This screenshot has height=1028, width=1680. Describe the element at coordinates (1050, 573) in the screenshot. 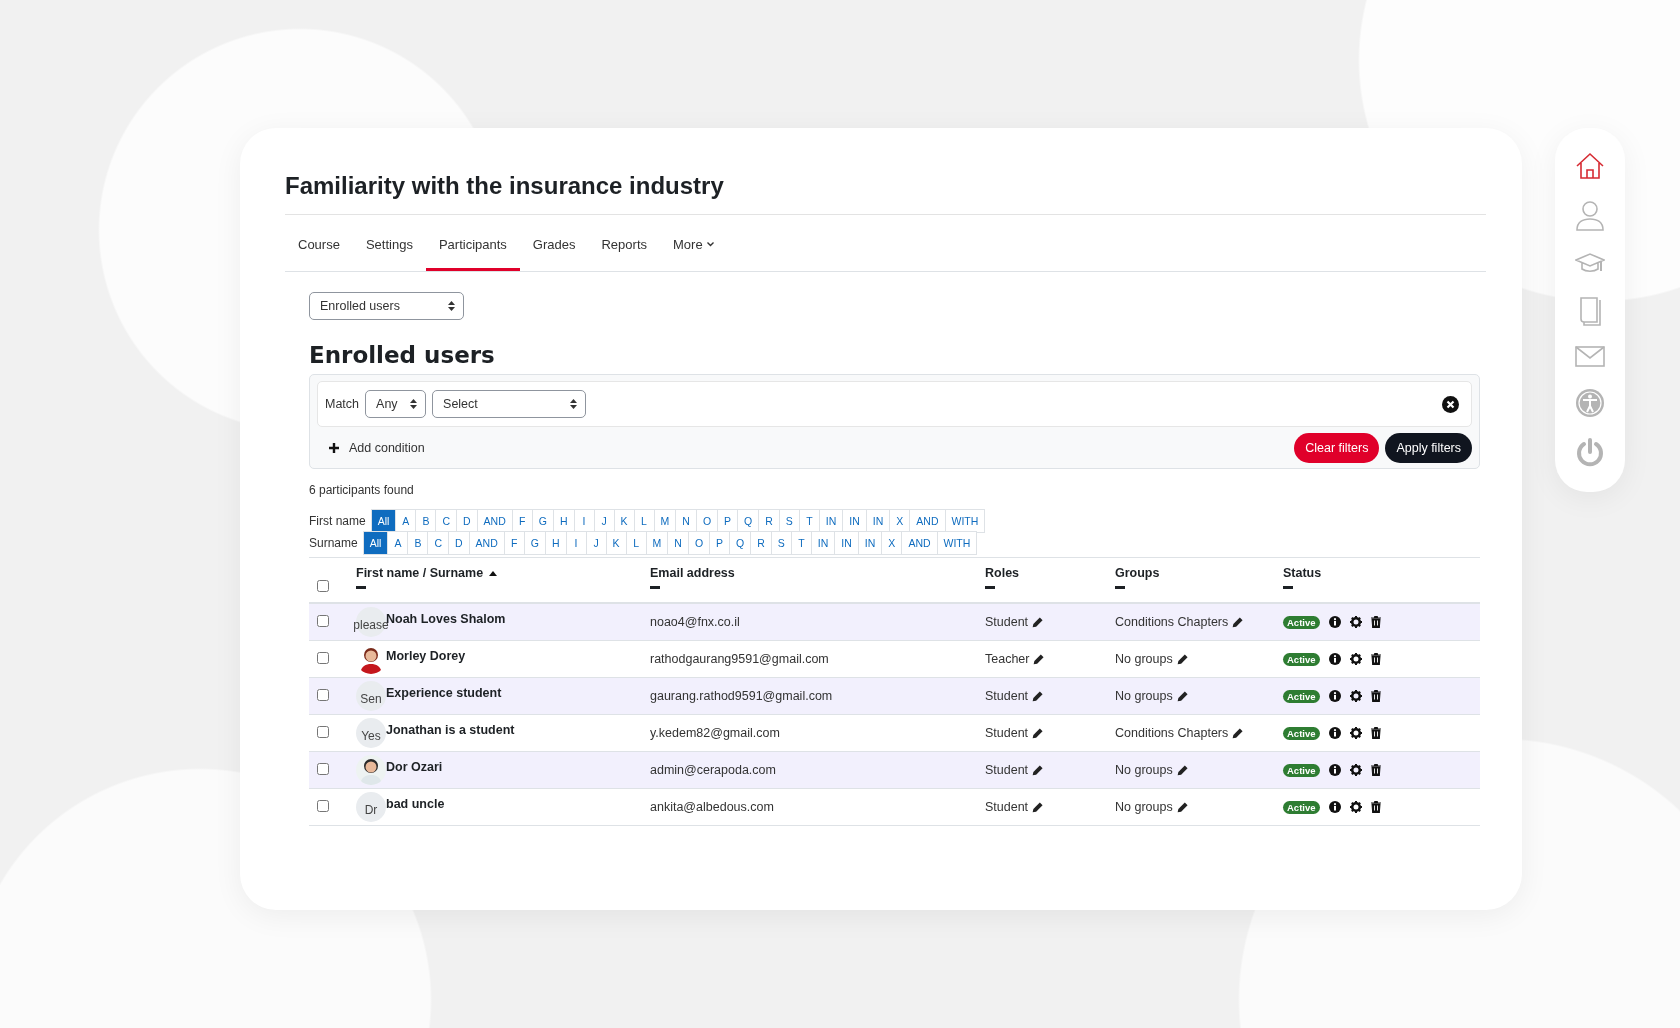

I see `column-header: Roles` at that location.